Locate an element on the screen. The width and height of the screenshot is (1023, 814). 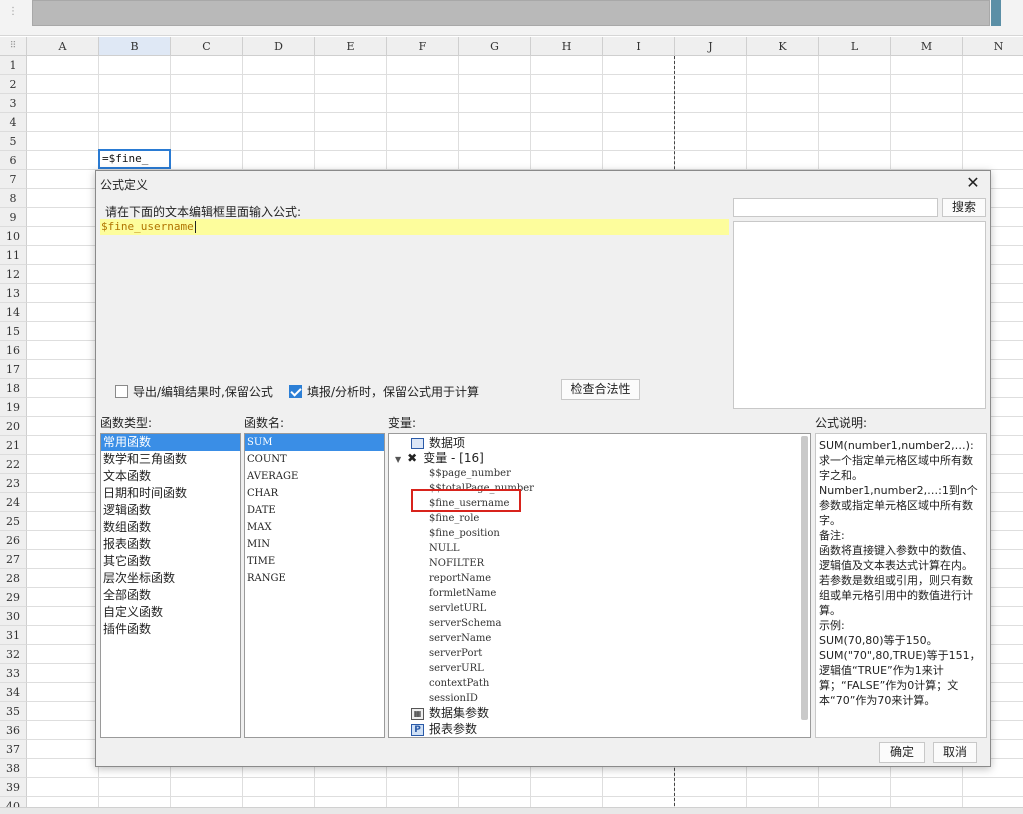
column-header-J: J is located at coordinates (711, 46).